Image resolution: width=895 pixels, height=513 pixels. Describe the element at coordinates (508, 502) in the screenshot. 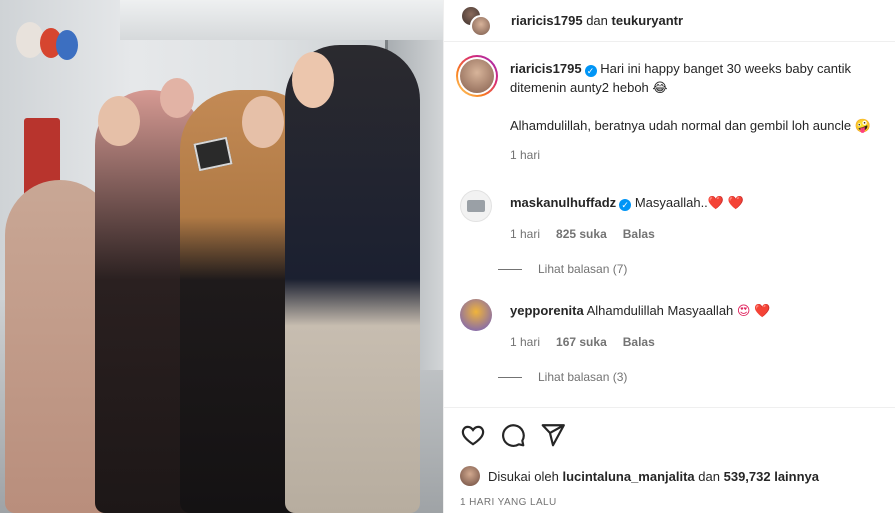

I see `post-timestamp: 1 HARI YANG LALU` at that location.